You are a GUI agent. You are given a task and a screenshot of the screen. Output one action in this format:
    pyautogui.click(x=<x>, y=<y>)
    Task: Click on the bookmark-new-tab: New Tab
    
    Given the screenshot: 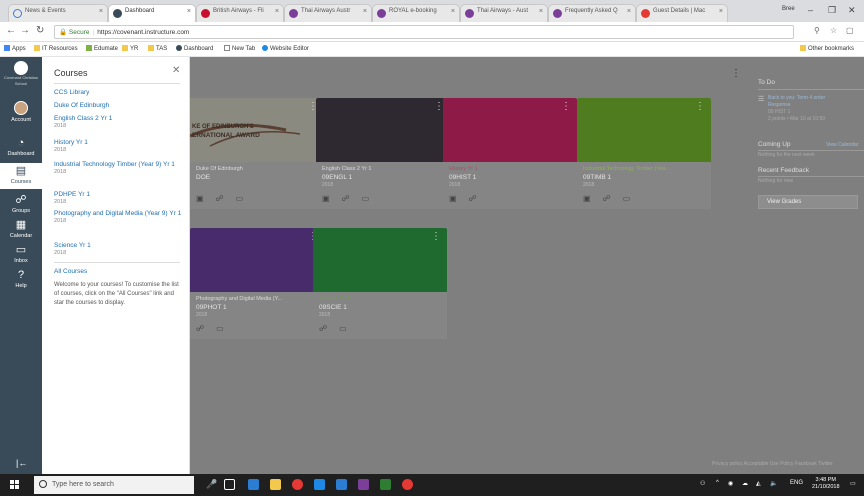 What is the action you would take?
    pyautogui.click(x=239, y=48)
    